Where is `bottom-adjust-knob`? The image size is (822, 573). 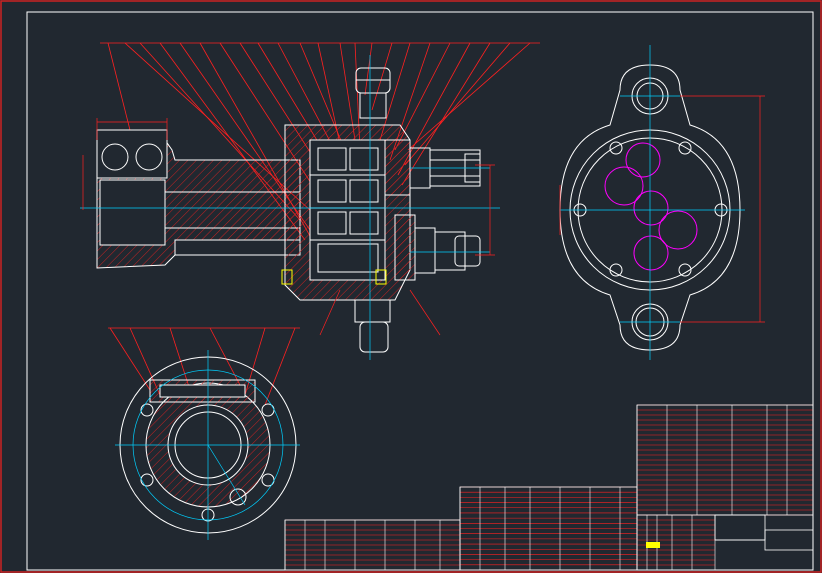
bottom-adjust-knob is located at coordinates (372, 326).